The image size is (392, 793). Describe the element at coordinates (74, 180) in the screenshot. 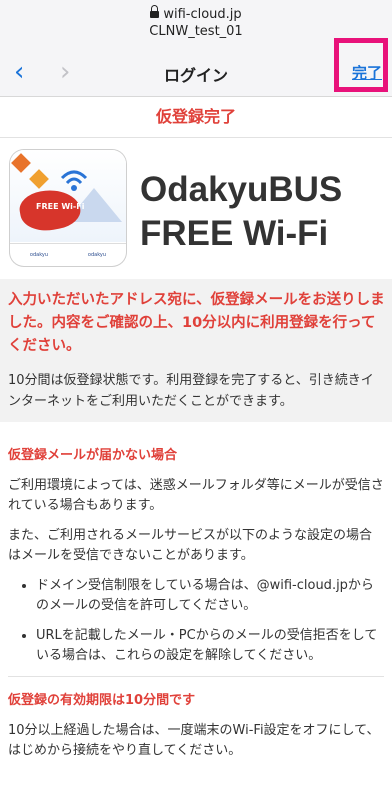

I see `wifi-icon` at that location.